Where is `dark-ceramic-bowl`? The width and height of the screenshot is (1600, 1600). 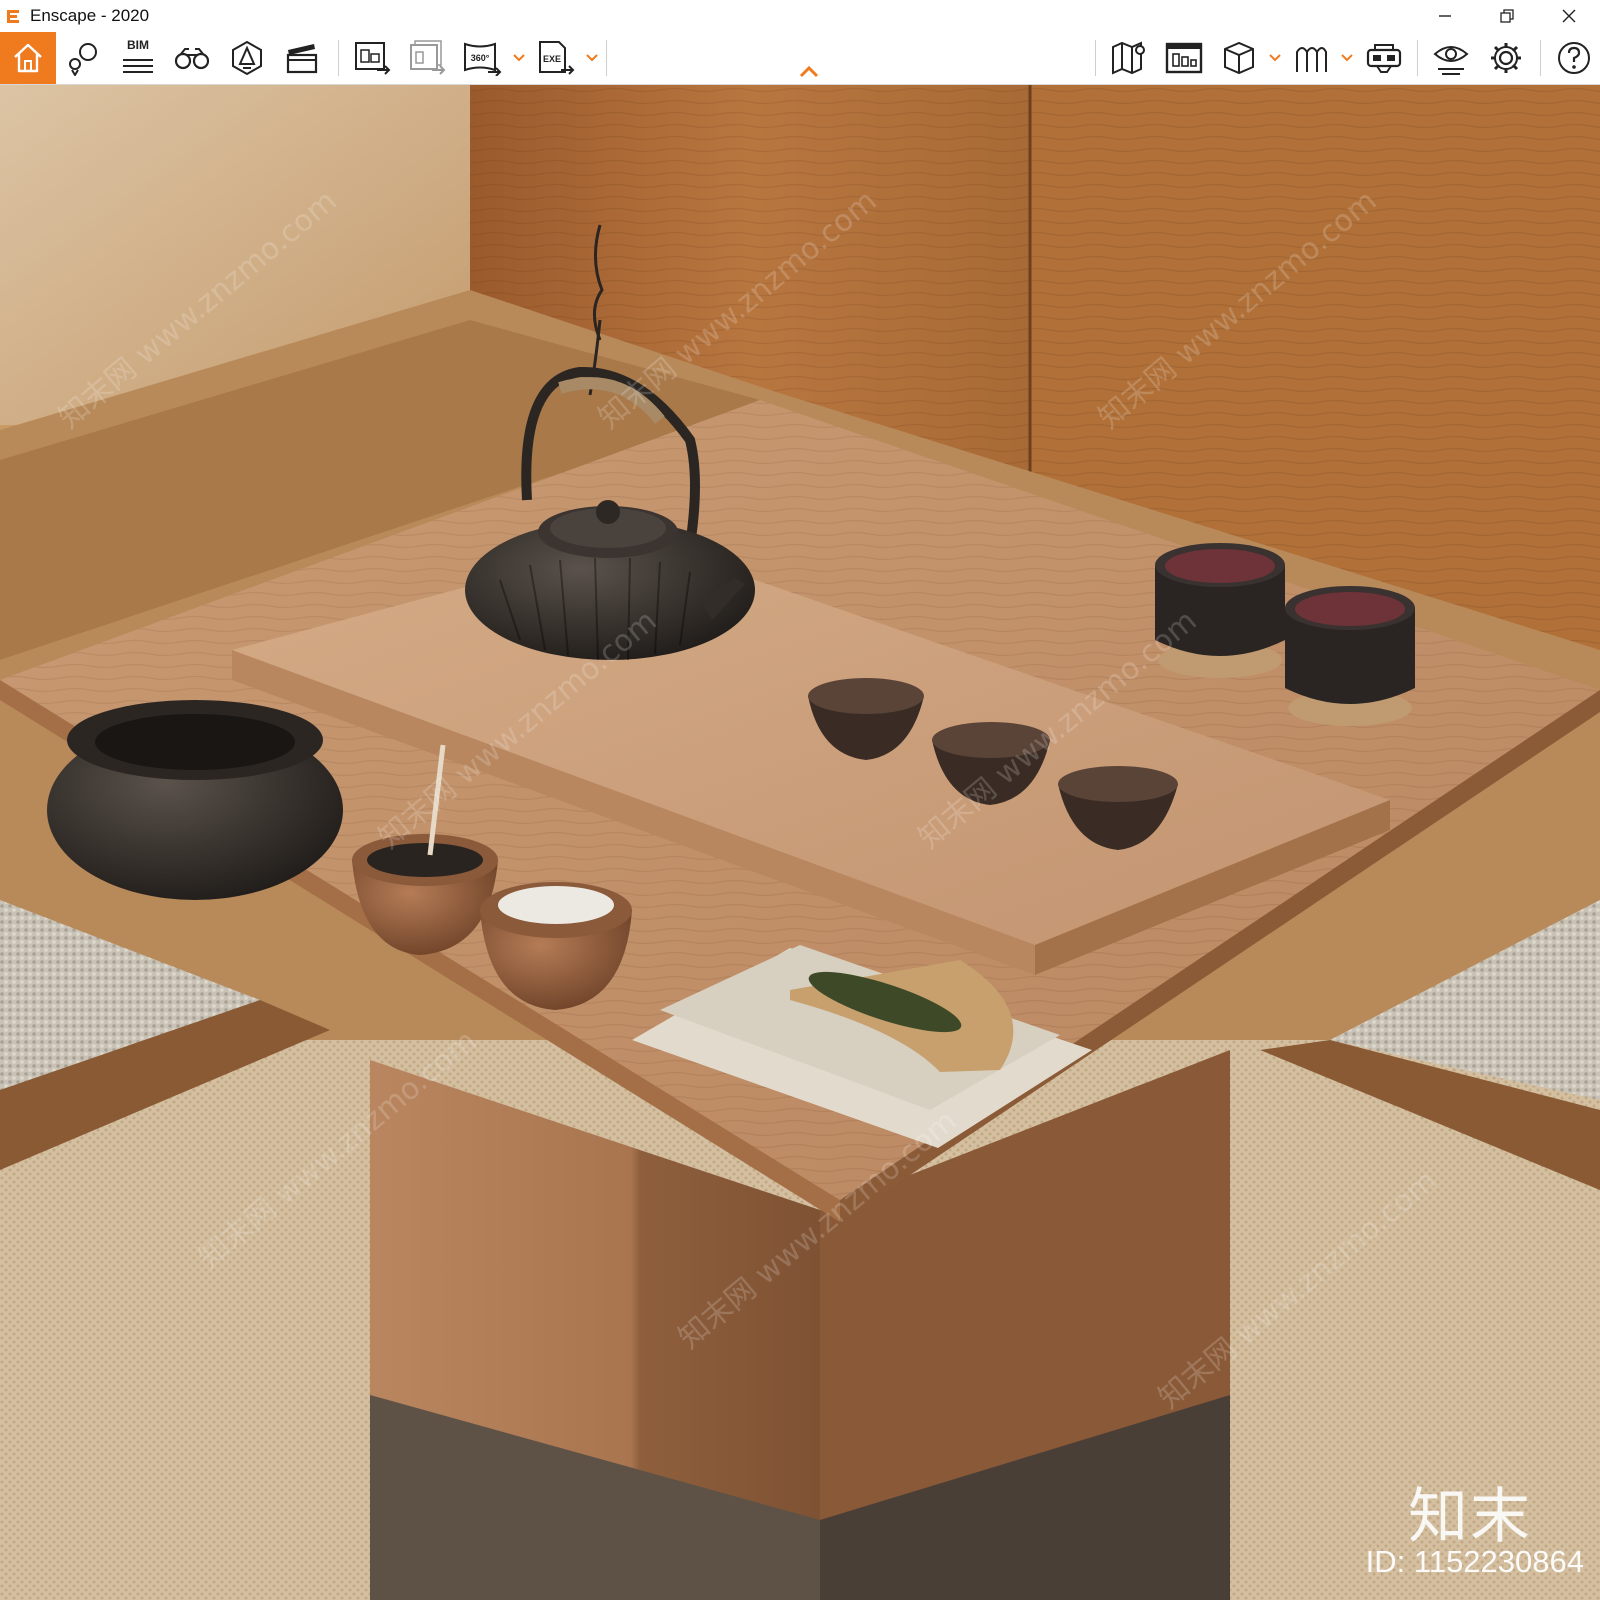
dark-ceramic-bowl is located at coordinates (195, 800).